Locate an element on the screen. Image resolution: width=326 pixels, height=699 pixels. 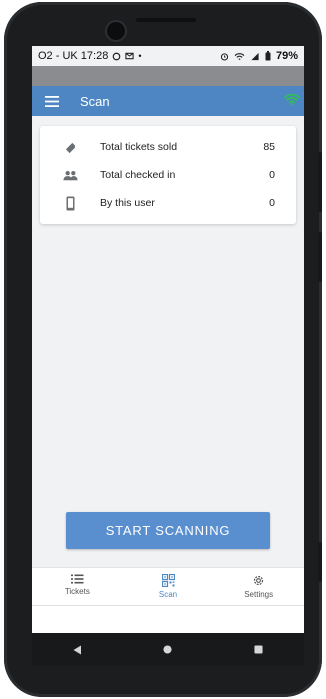
bottom-spacer is located at coordinates (168, 619).